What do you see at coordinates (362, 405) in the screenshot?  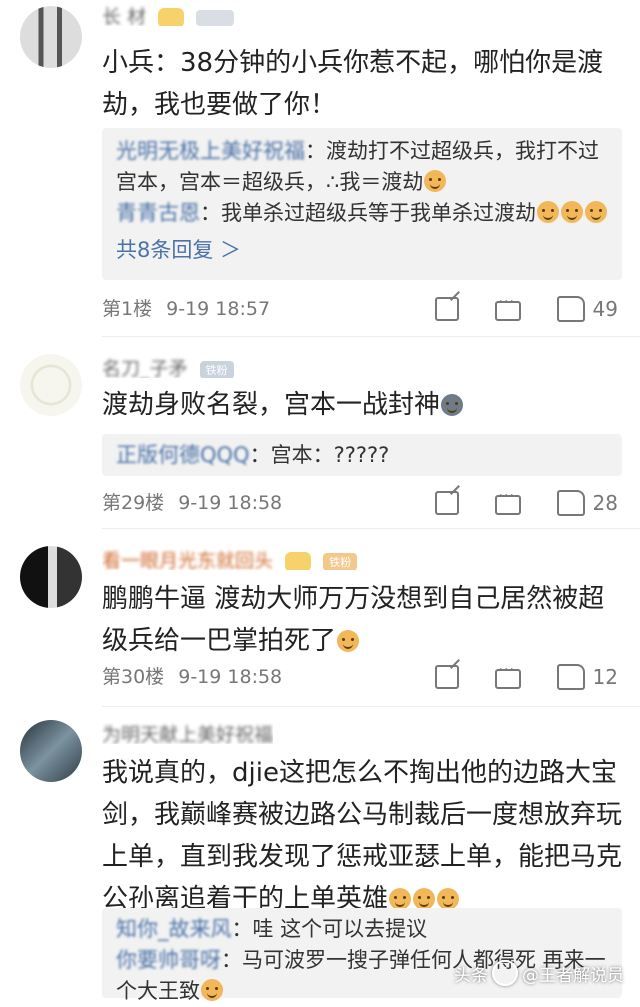 I see `comment-text: 渡劫身败名裂，宫本一战封神` at bounding box center [362, 405].